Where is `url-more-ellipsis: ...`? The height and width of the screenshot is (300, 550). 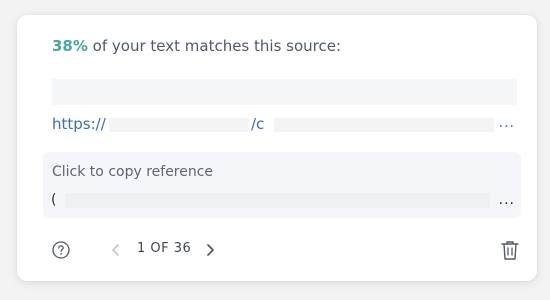
url-more-ellipsis: ... is located at coordinates (507, 123).